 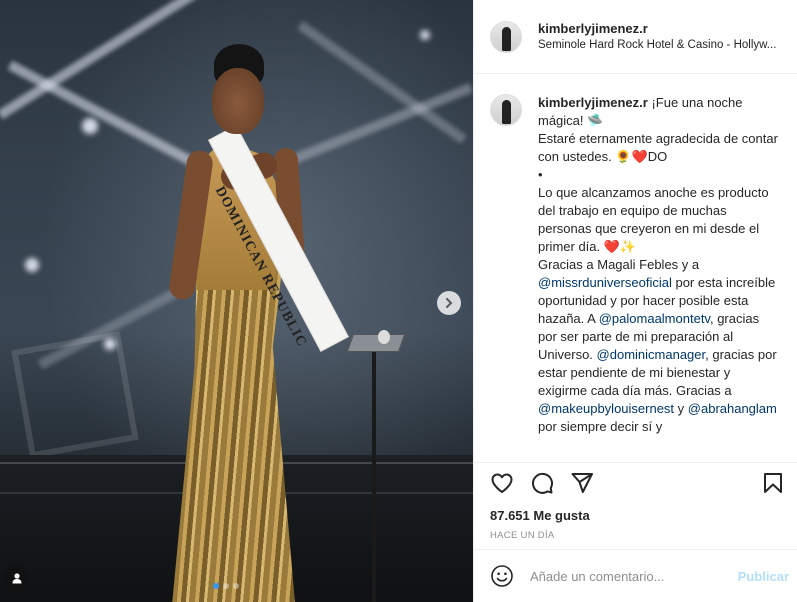 I want to click on post-comment-button: Publicar, so click(x=763, y=576).